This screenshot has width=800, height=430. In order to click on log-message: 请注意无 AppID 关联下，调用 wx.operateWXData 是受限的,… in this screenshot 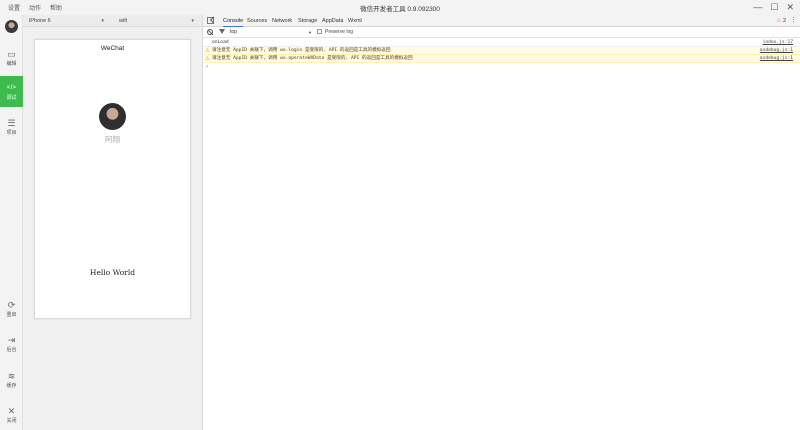, I will do `click(312, 58)`.